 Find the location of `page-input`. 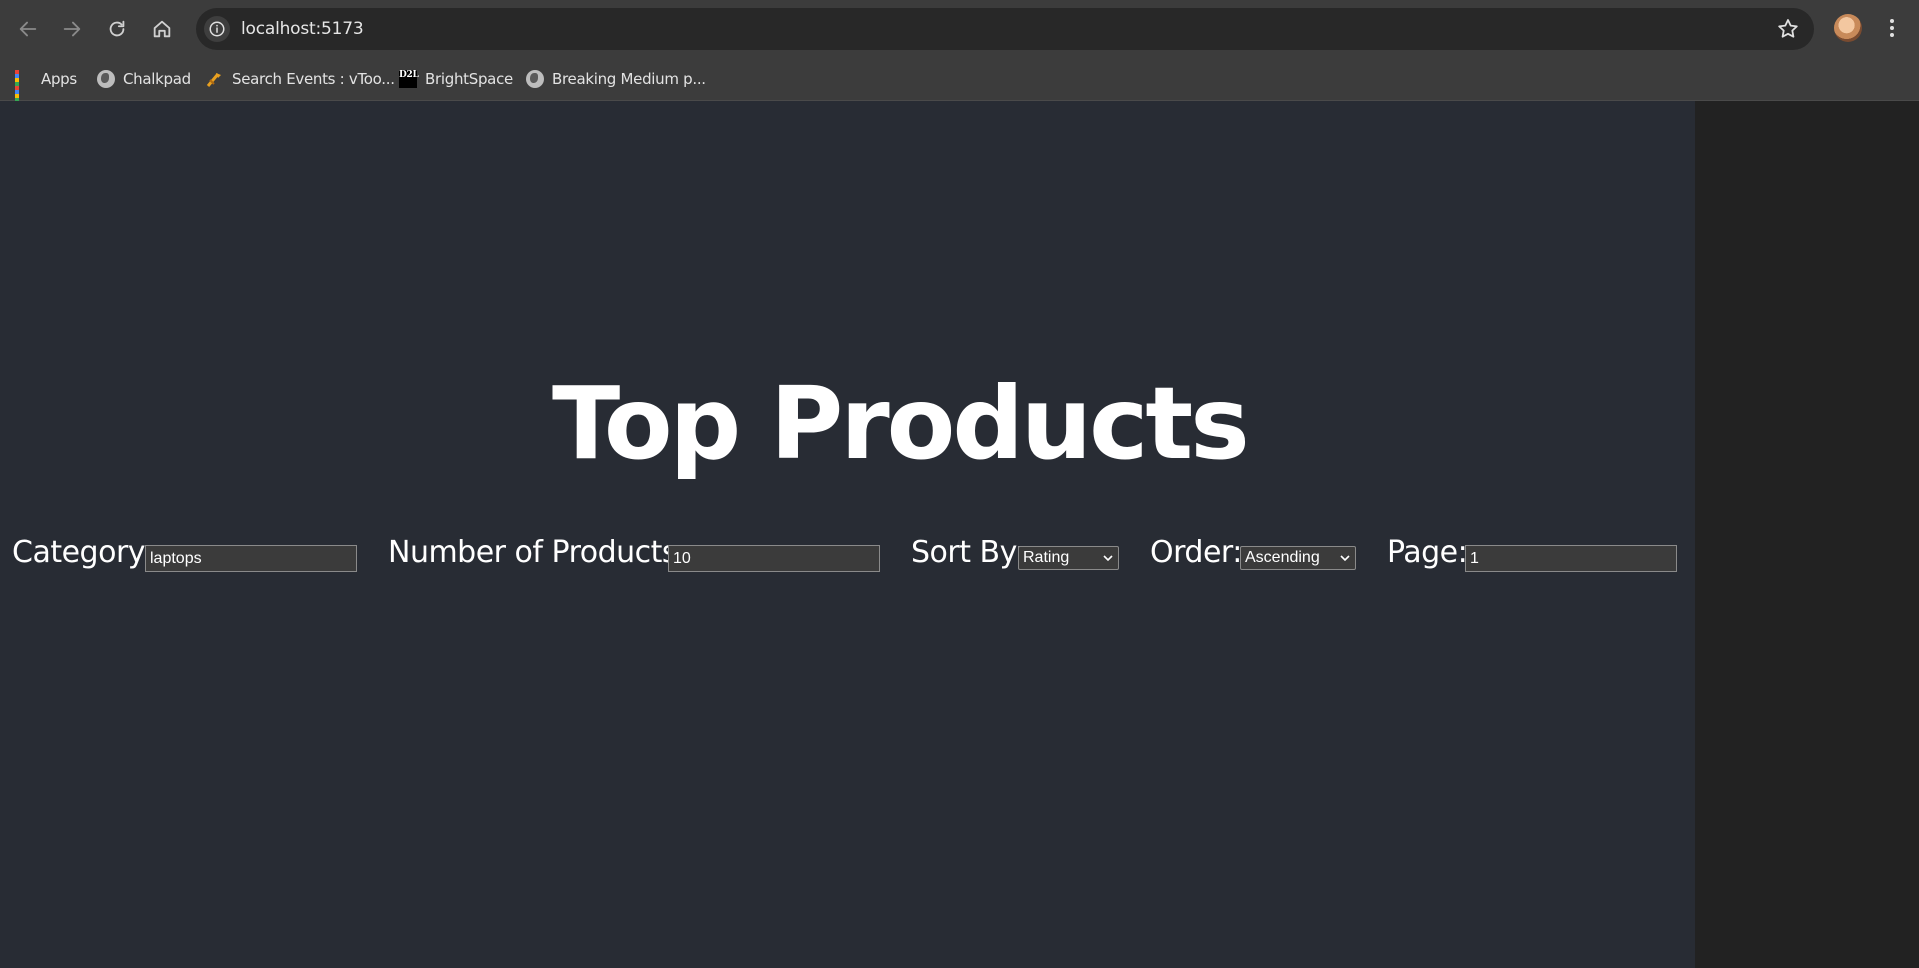

page-input is located at coordinates (1571, 558).